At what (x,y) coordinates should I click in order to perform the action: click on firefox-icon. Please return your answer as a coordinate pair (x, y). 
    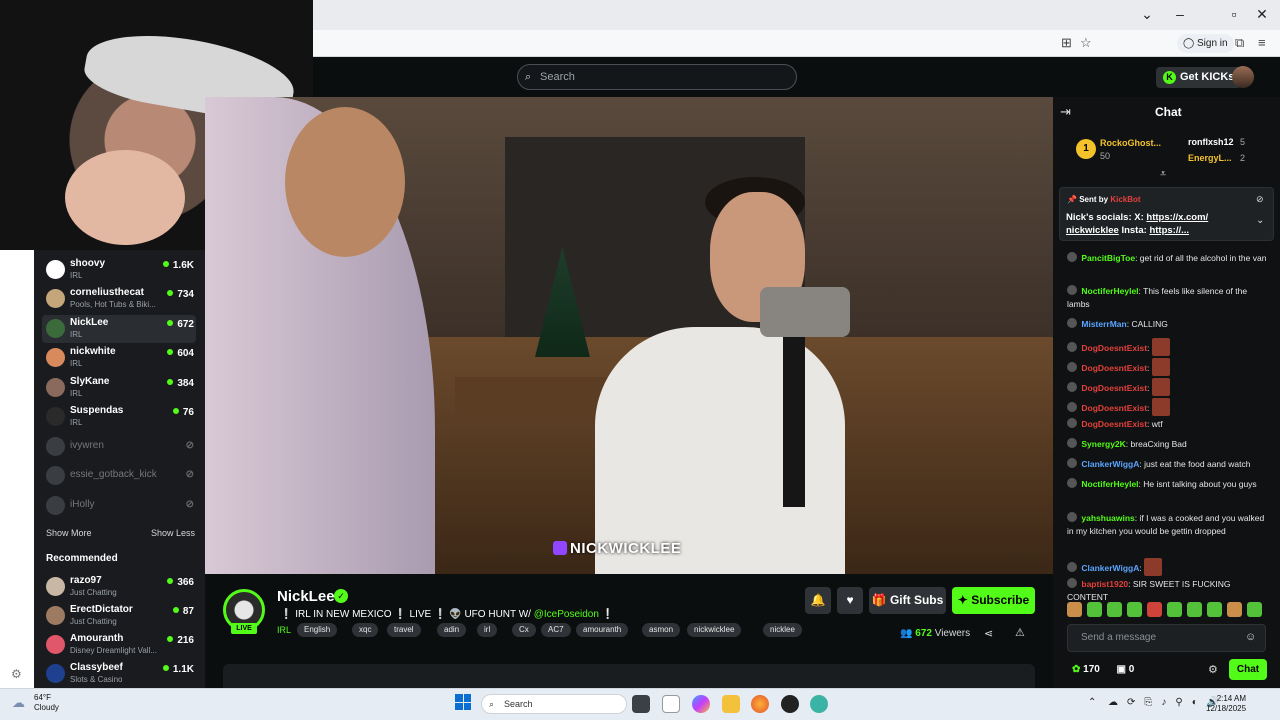
    Looking at the image, I should click on (760, 704).